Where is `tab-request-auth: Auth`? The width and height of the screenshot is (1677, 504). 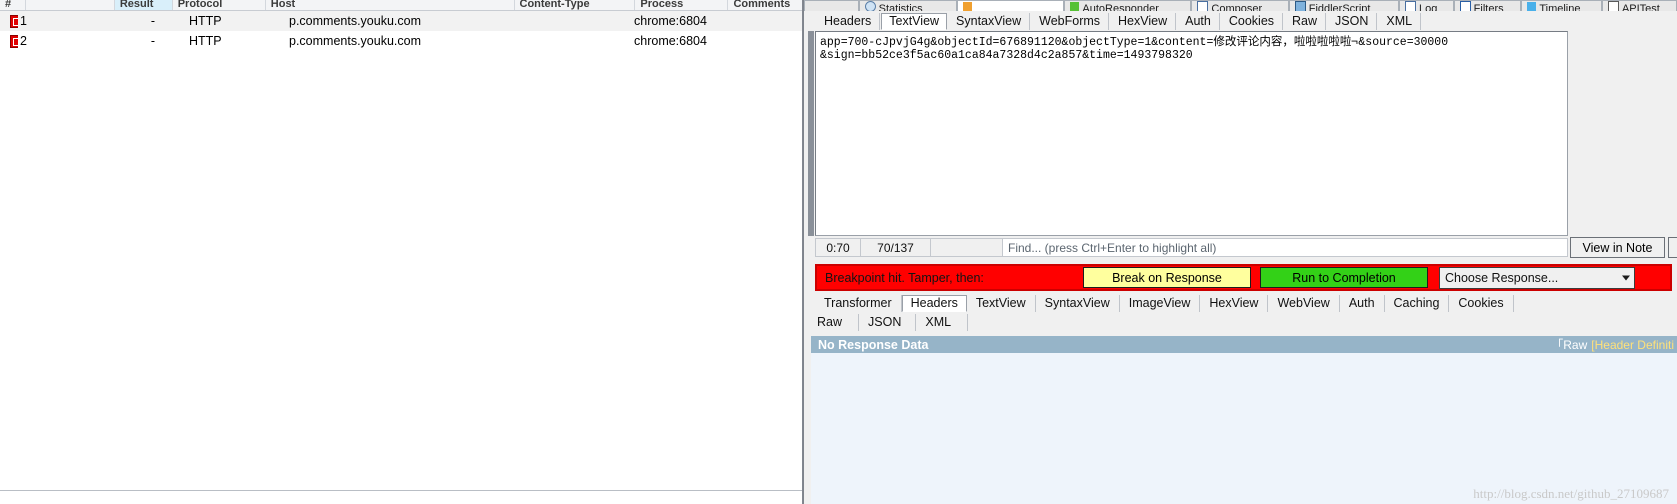
tab-request-auth: Auth is located at coordinates (1198, 21).